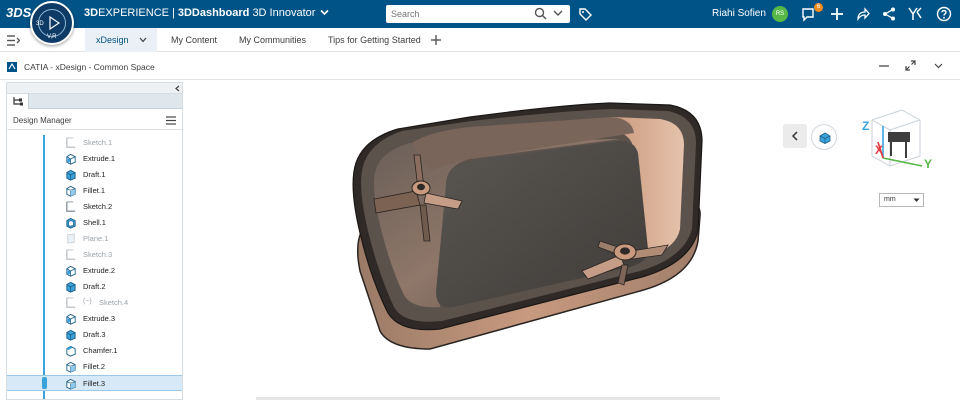 Image resolution: width=960 pixels, height=401 pixels. Describe the element at coordinates (879, 150) in the screenshot. I see `axis-x-label: X` at that location.